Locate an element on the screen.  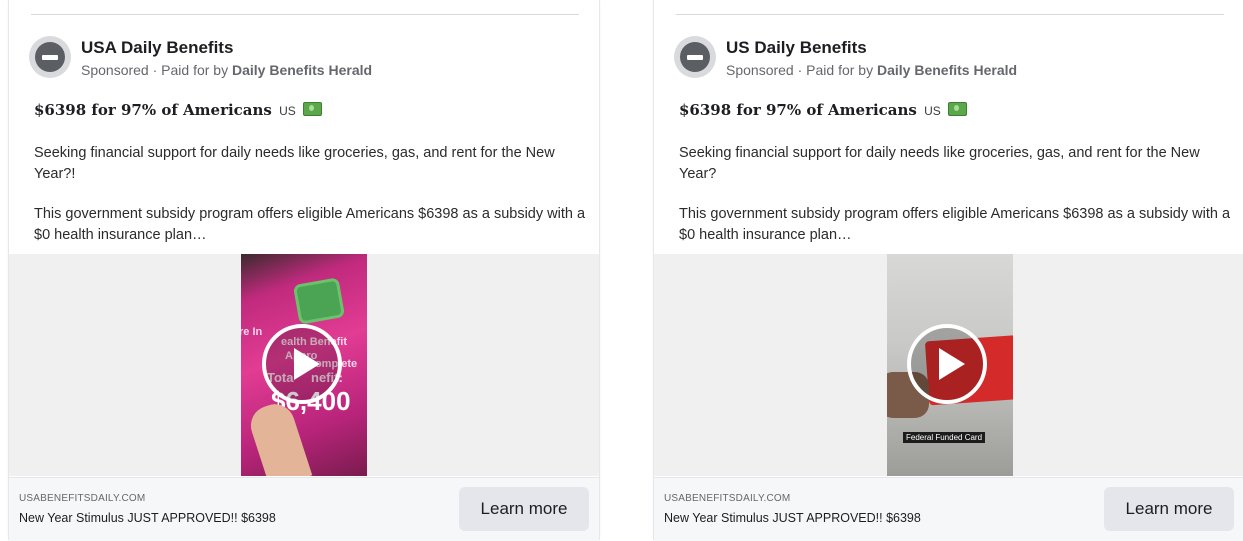
page-name: US Daily Benefits is located at coordinates (796, 48).